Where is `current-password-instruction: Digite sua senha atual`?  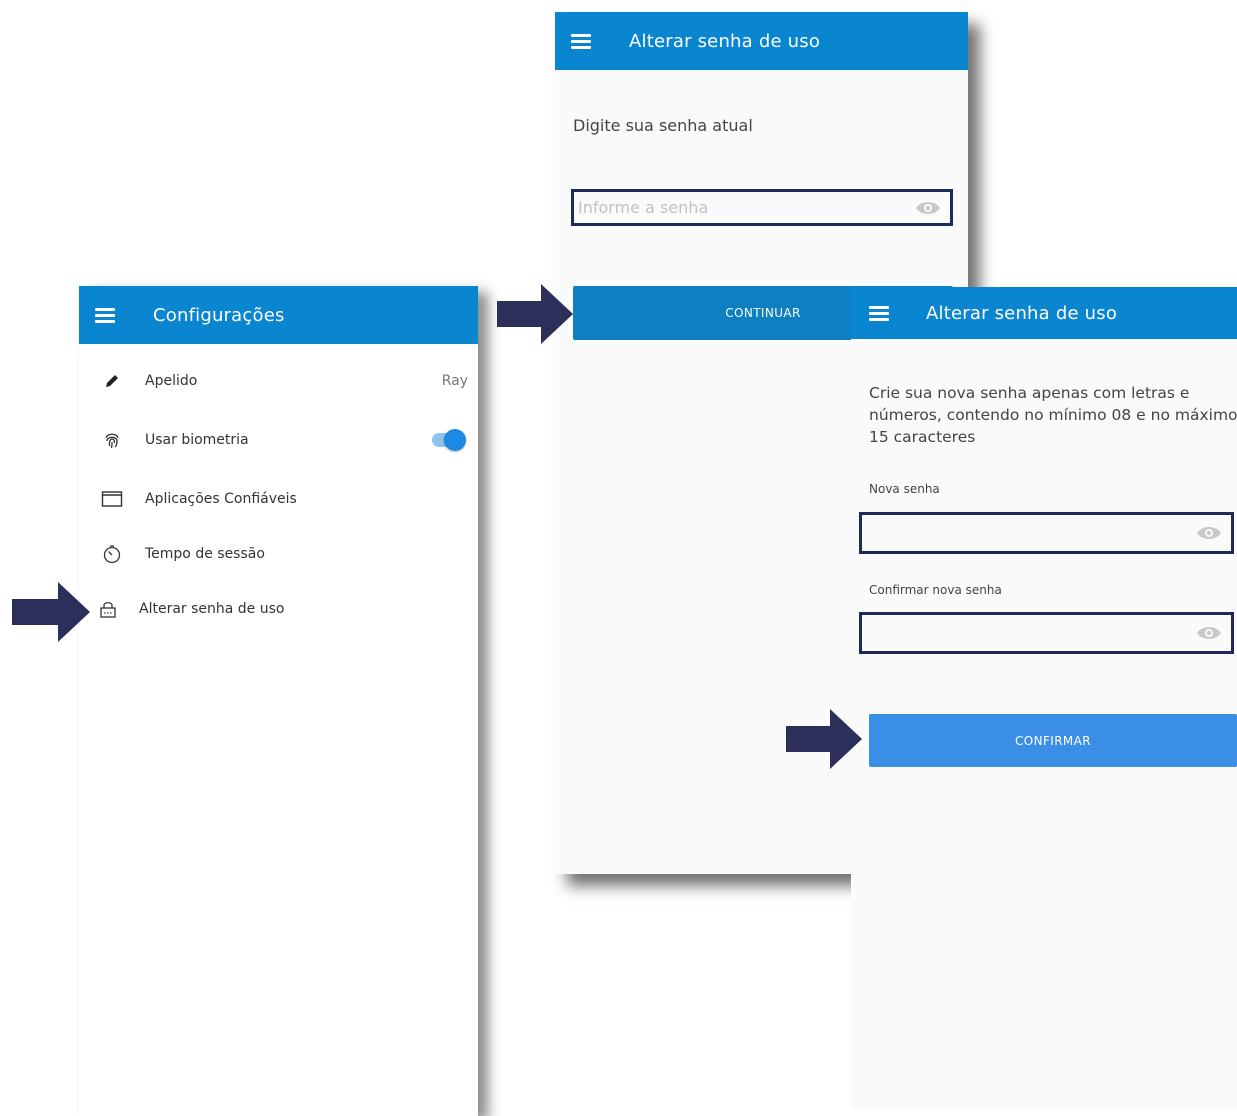 current-password-instruction: Digite sua senha atual is located at coordinates (663, 125).